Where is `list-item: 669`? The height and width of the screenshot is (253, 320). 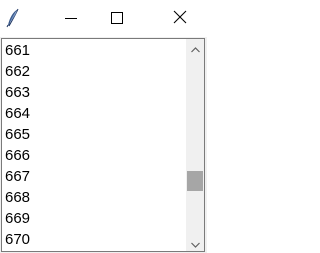
list-item: 669 is located at coordinates (93, 218).